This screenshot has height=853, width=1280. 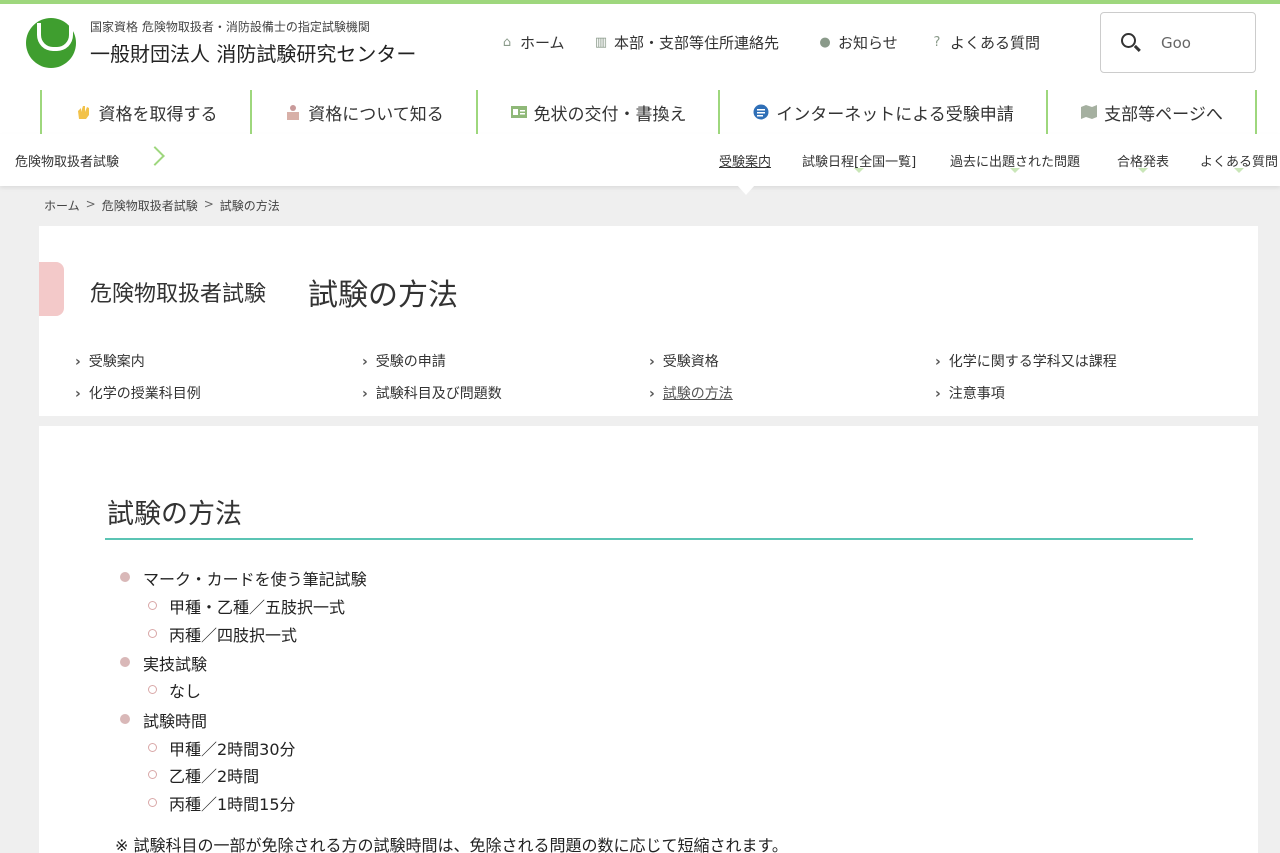 What do you see at coordinates (116, 362) in the screenshot?
I see `toc-label: 受験案内` at bounding box center [116, 362].